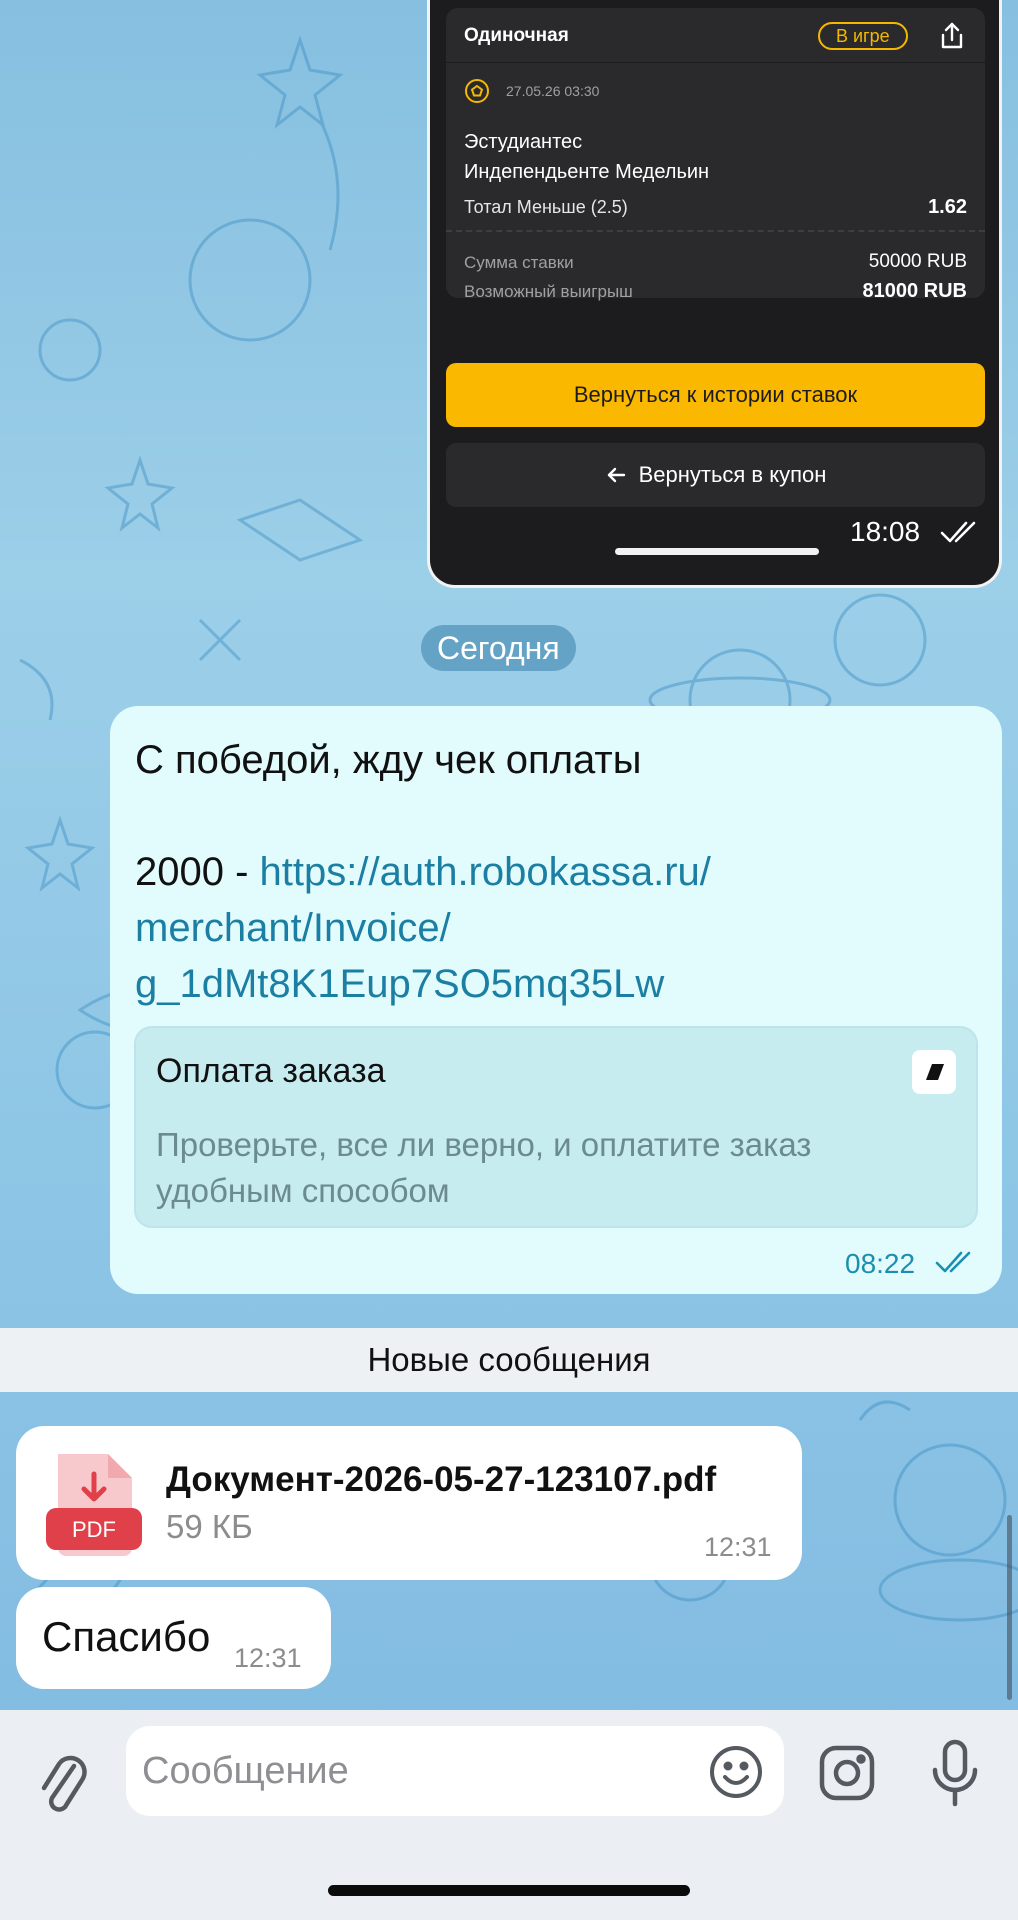 This screenshot has width=1018, height=1920. I want to click on possible-win-value: 81000 RUB, so click(914, 291).